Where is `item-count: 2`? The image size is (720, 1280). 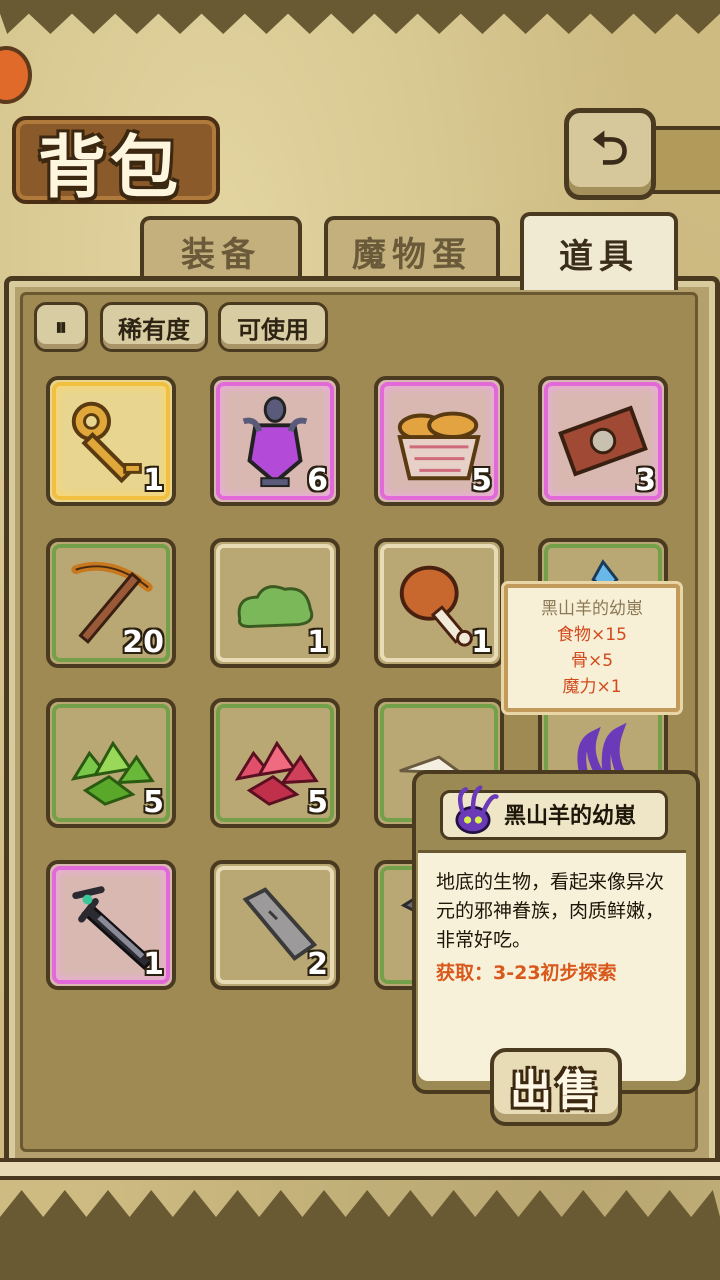 item-count: 2 is located at coordinates (317, 964).